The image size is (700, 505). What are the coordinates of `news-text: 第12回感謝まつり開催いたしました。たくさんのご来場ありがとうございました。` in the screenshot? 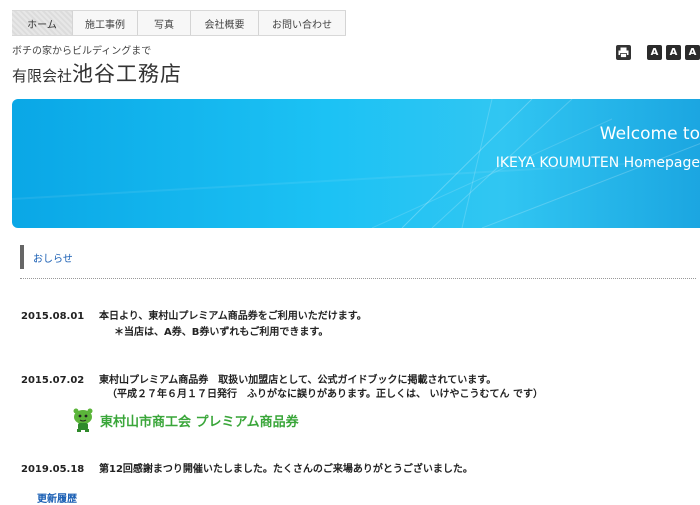 It's located at (286, 469).